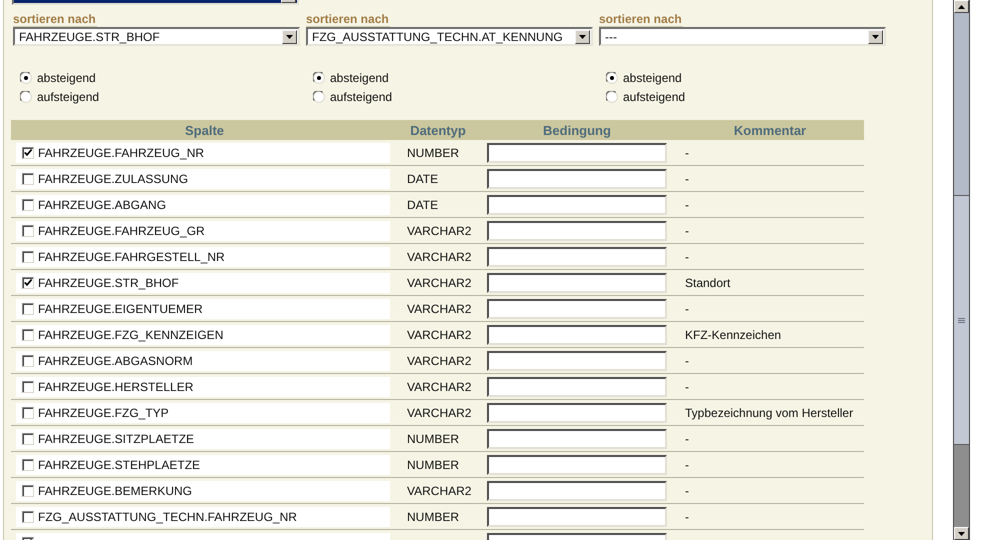  I want to click on scroll-down-button, so click(961, 533).